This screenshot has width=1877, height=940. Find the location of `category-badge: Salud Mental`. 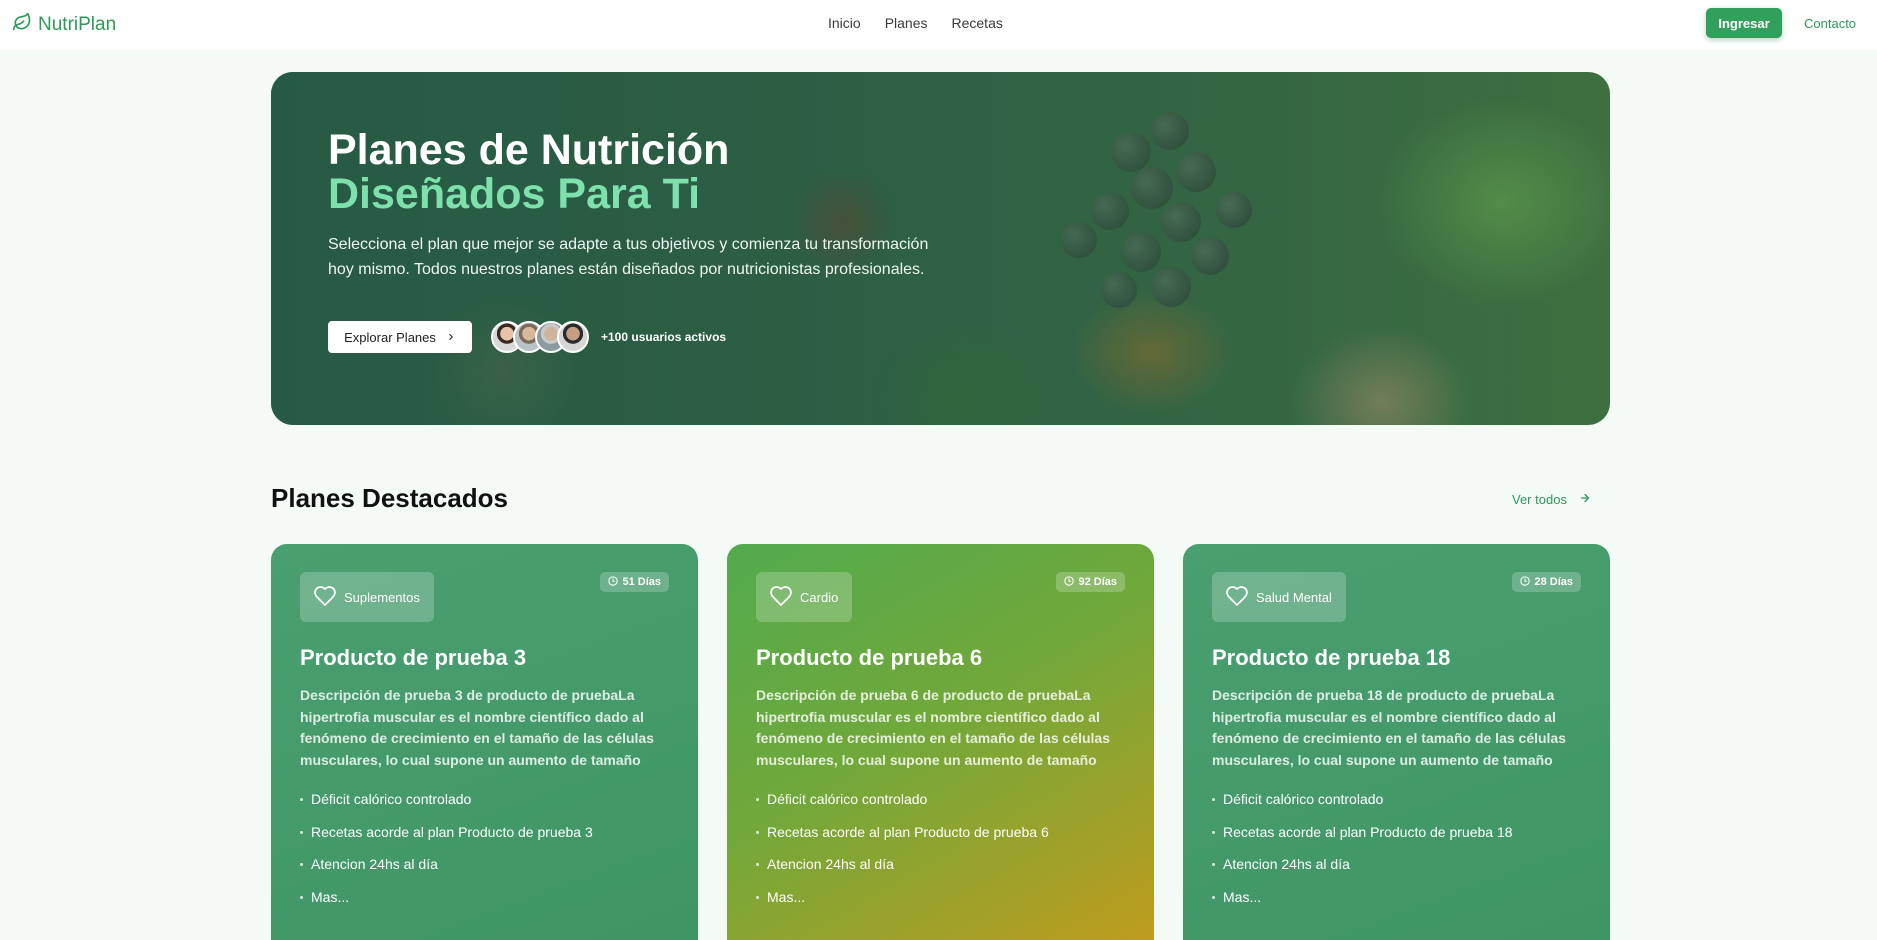

category-badge: Salud Mental is located at coordinates (1279, 597).